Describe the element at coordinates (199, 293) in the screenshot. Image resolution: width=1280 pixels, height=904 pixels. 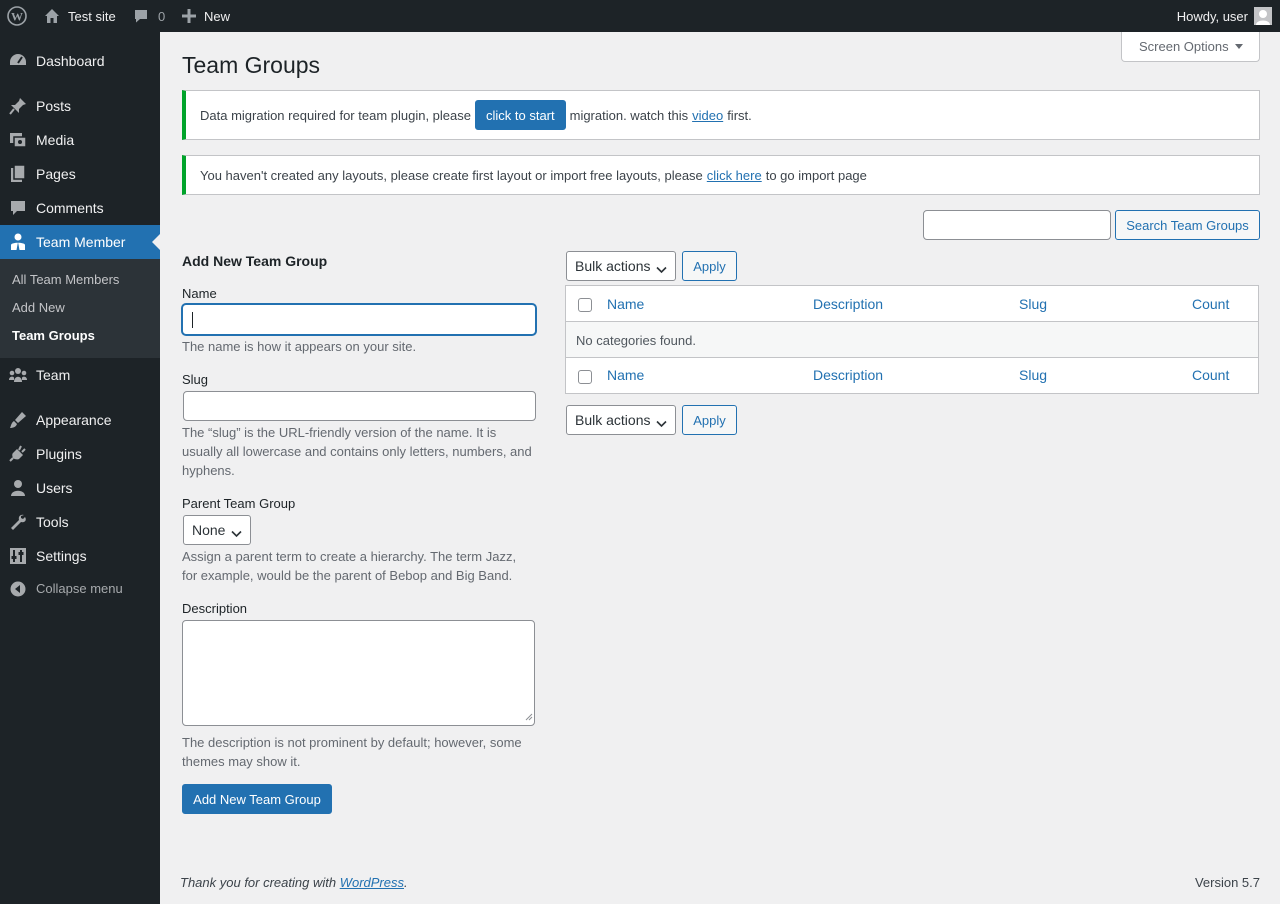
I see `name-label: Name` at that location.